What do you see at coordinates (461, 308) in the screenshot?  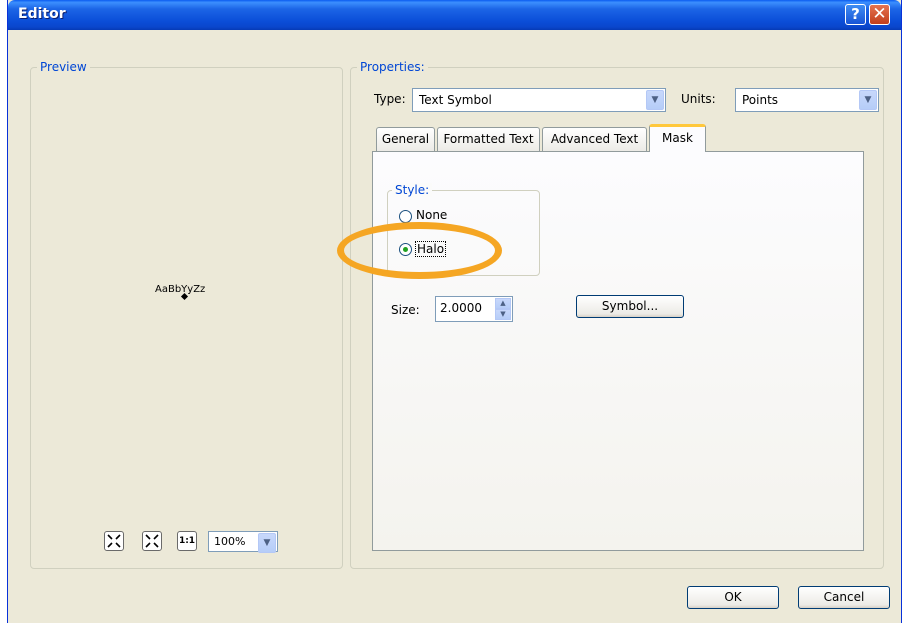 I see `size-value: 2.0000` at bounding box center [461, 308].